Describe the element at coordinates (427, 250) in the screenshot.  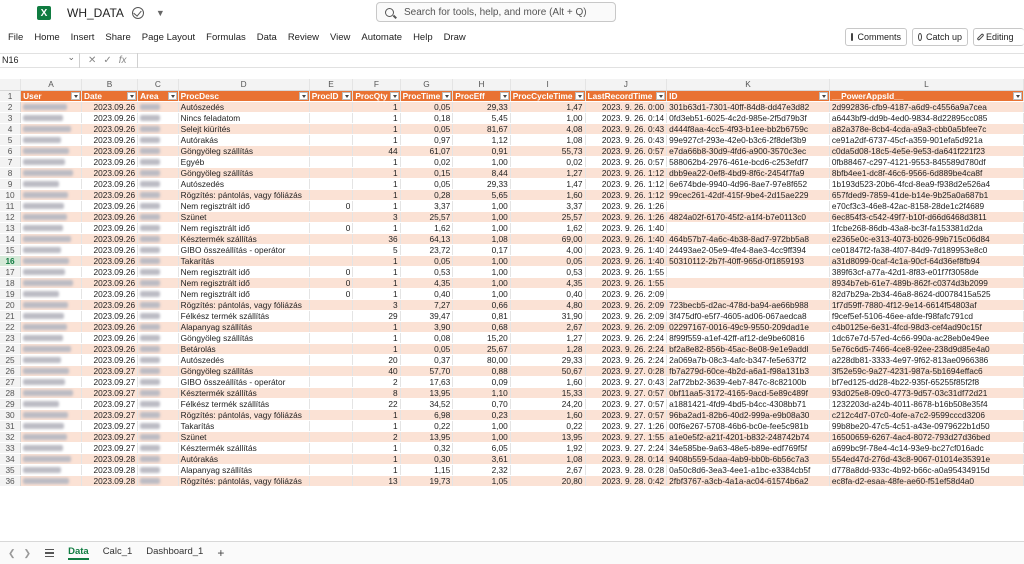
I see `proctime-cell: 23,72` at that location.